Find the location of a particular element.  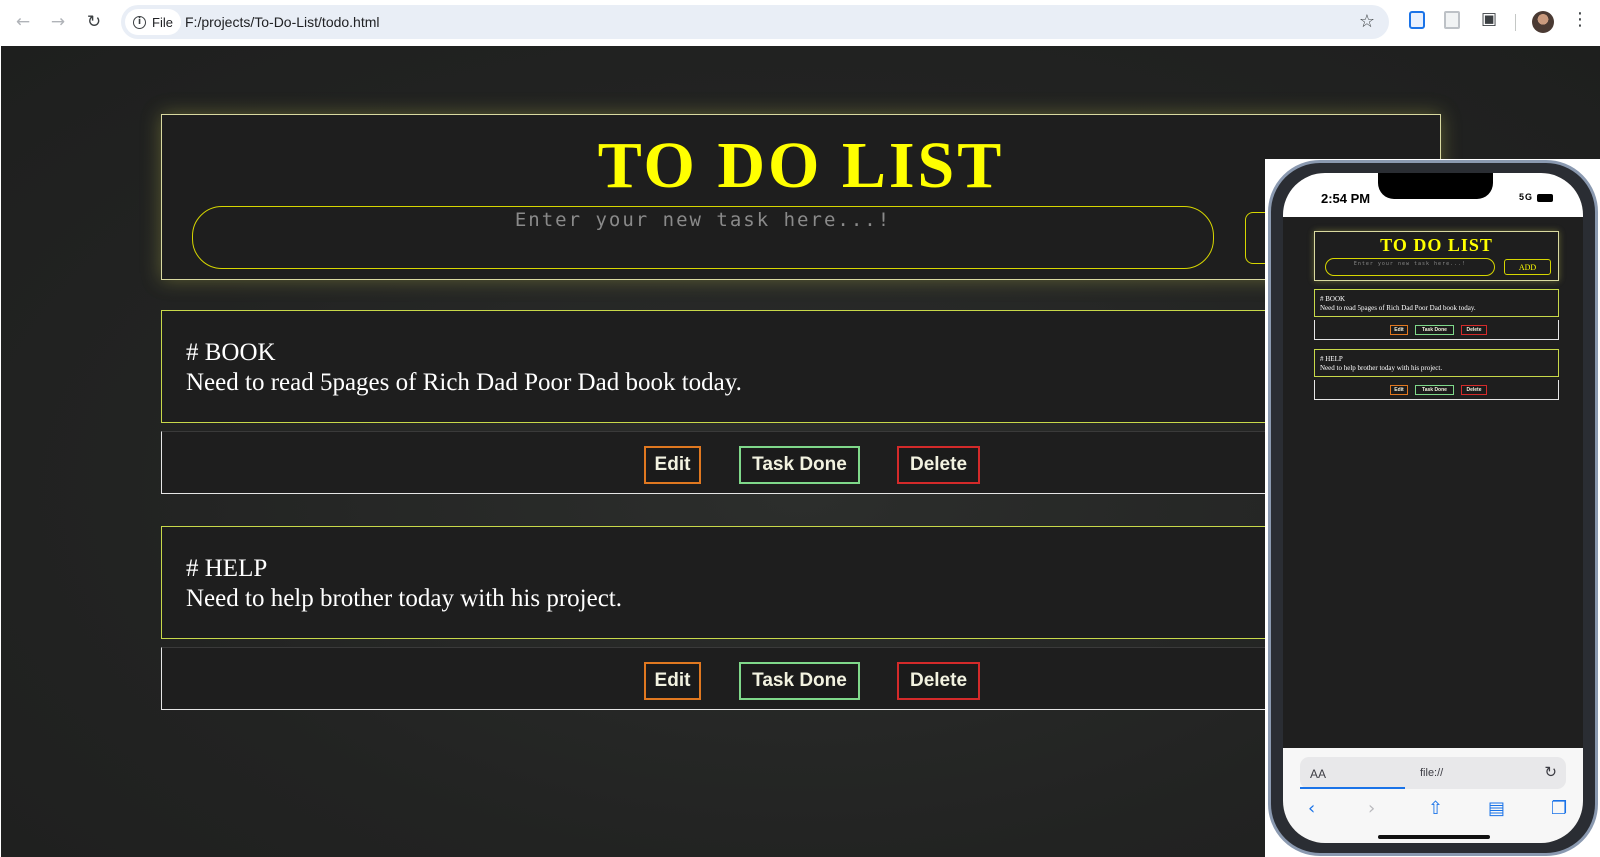

book-icon: ▤ is located at coordinates (1496, 808).